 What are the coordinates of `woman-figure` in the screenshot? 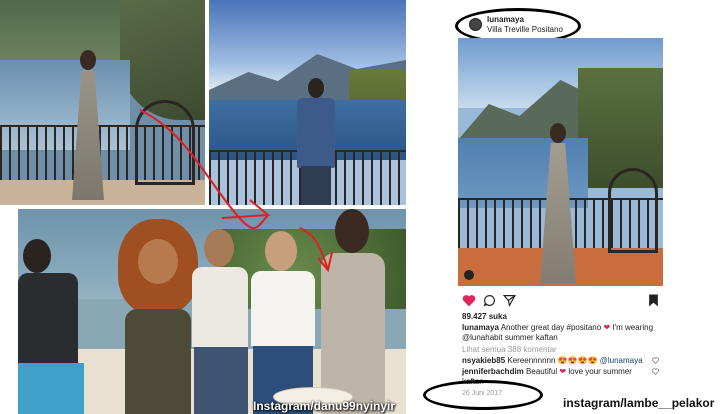 It's located at (558, 203).